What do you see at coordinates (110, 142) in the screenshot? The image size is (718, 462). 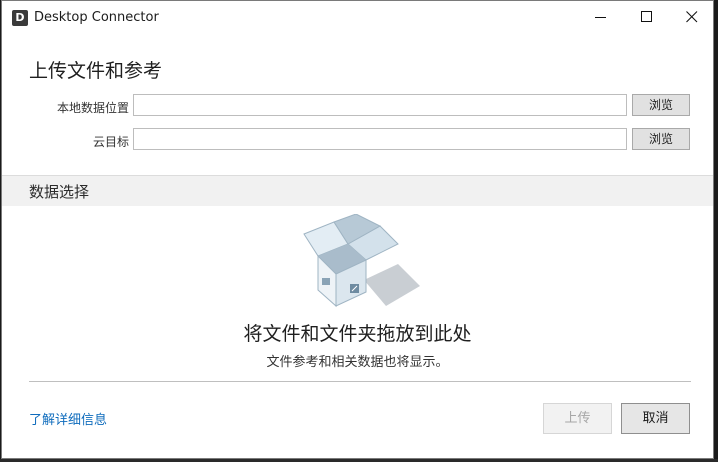 I see `cloud-target-label: 云目标` at bounding box center [110, 142].